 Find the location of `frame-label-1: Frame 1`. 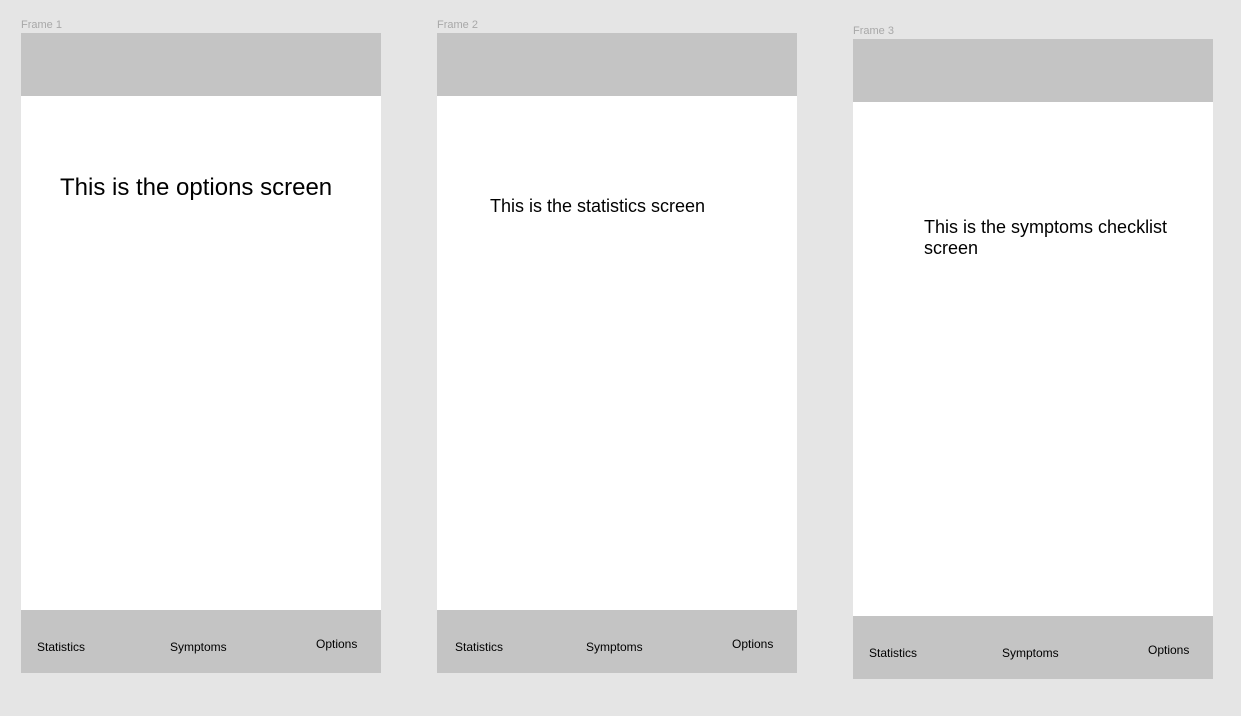

frame-label-1: Frame 1 is located at coordinates (41, 25).